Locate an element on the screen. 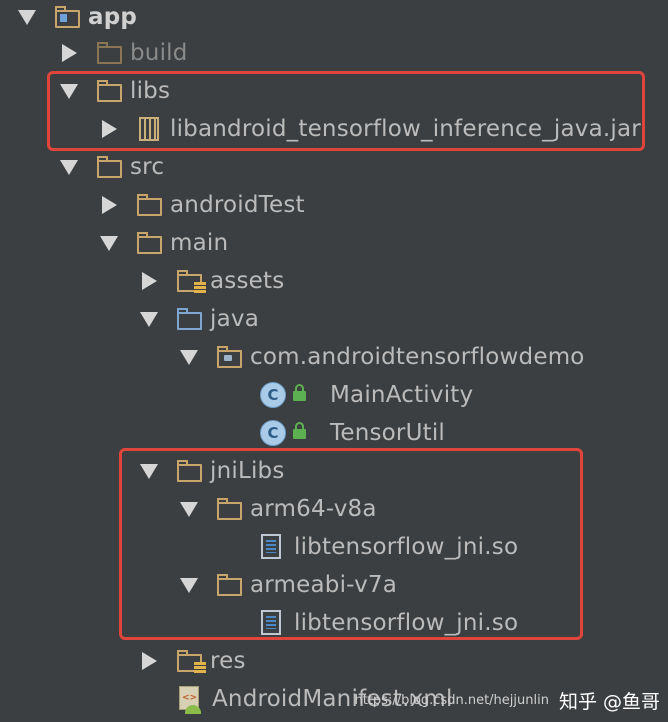 The width and height of the screenshot is (668, 722). tree-label: java is located at coordinates (234, 319).